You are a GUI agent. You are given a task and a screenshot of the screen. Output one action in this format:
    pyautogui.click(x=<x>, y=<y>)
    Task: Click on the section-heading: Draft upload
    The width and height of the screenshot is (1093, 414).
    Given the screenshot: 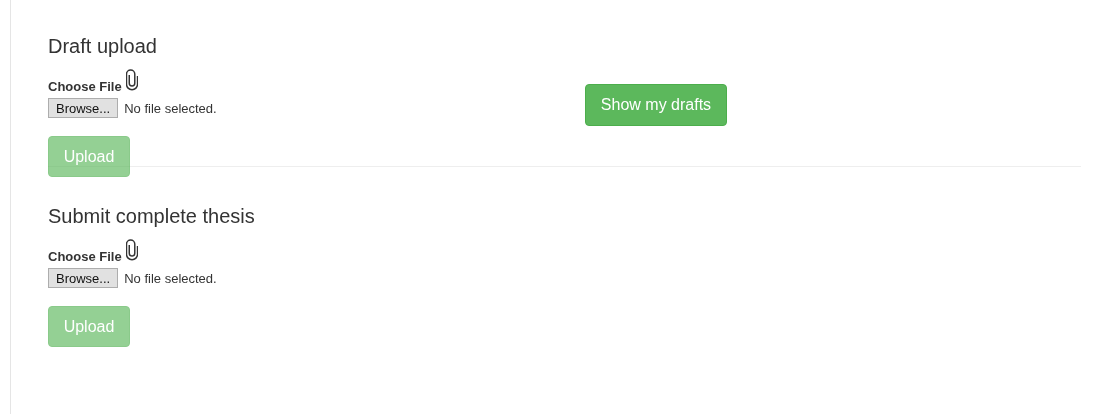 What is the action you would take?
    pyautogui.click(x=103, y=46)
    